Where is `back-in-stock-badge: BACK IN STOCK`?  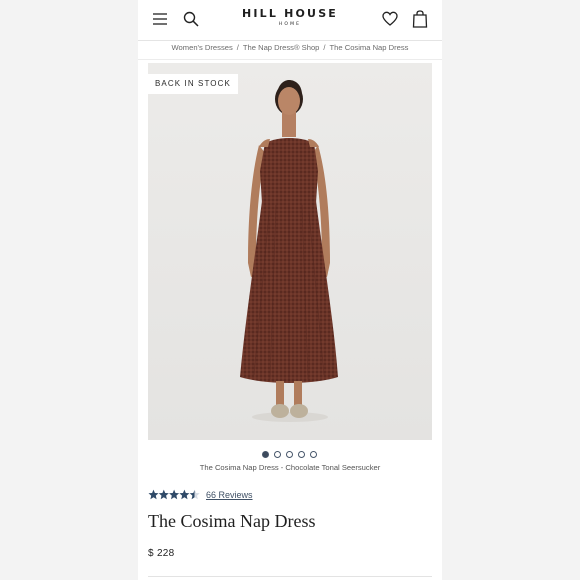 back-in-stock-badge: BACK IN STOCK is located at coordinates (193, 84).